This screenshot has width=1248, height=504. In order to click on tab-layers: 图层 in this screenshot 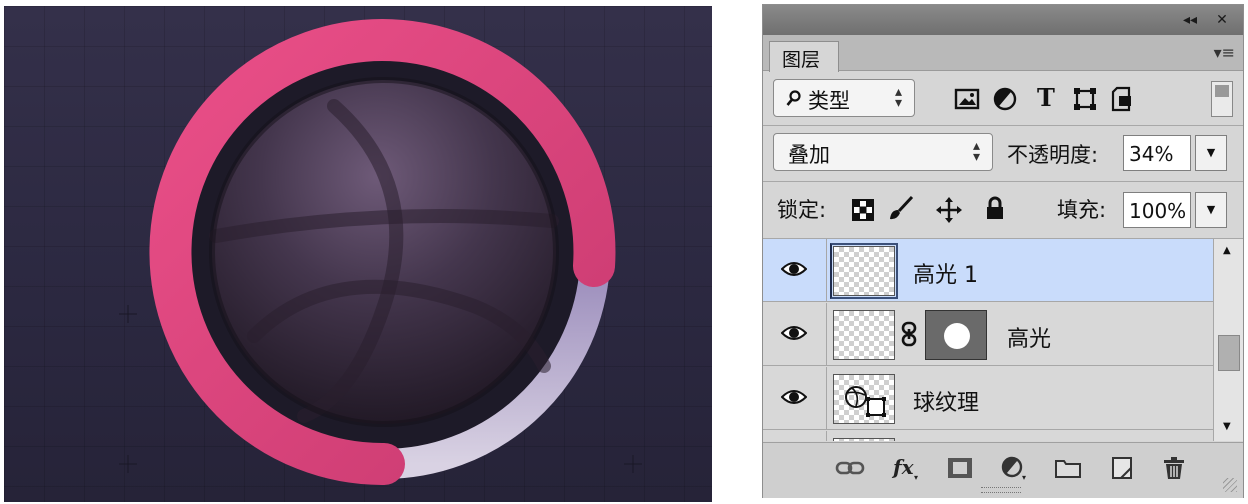, I will do `click(804, 56)`.